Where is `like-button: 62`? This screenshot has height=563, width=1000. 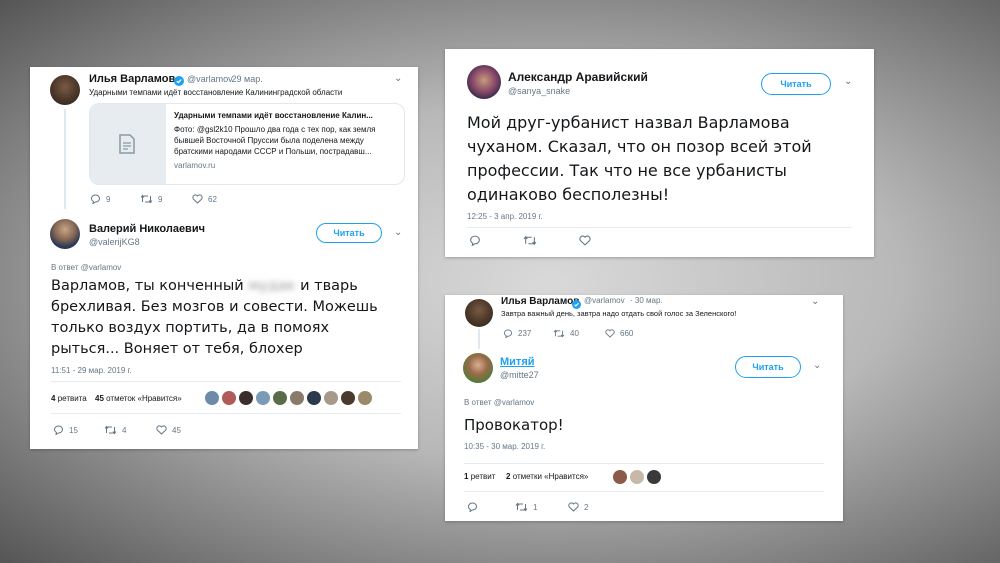
like-button: 62 is located at coordinates (204, 199).